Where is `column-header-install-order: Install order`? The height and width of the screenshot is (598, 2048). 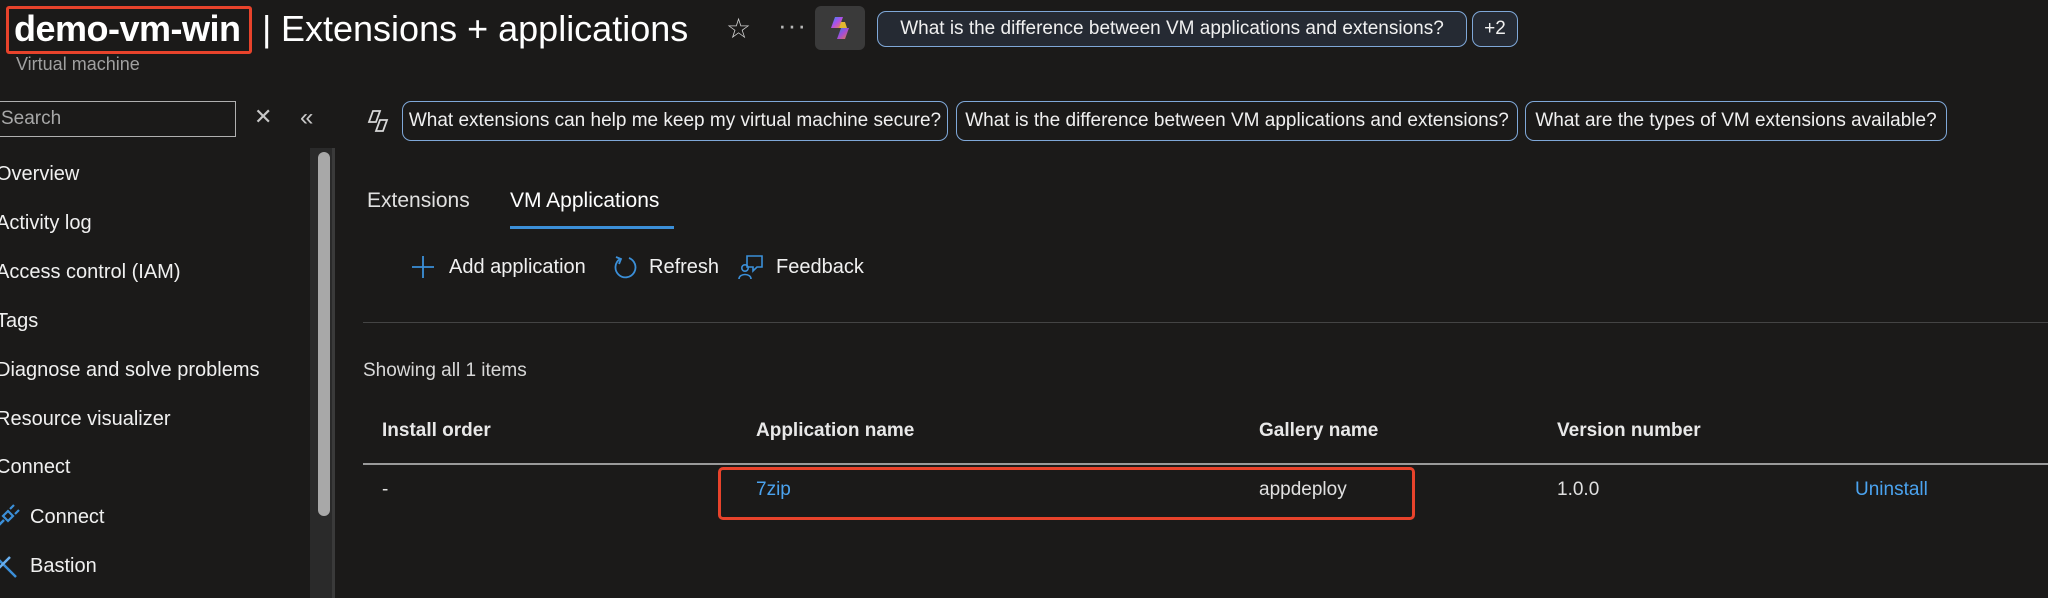
column-header-install-order: Install order is located at coordinates (436, 431).